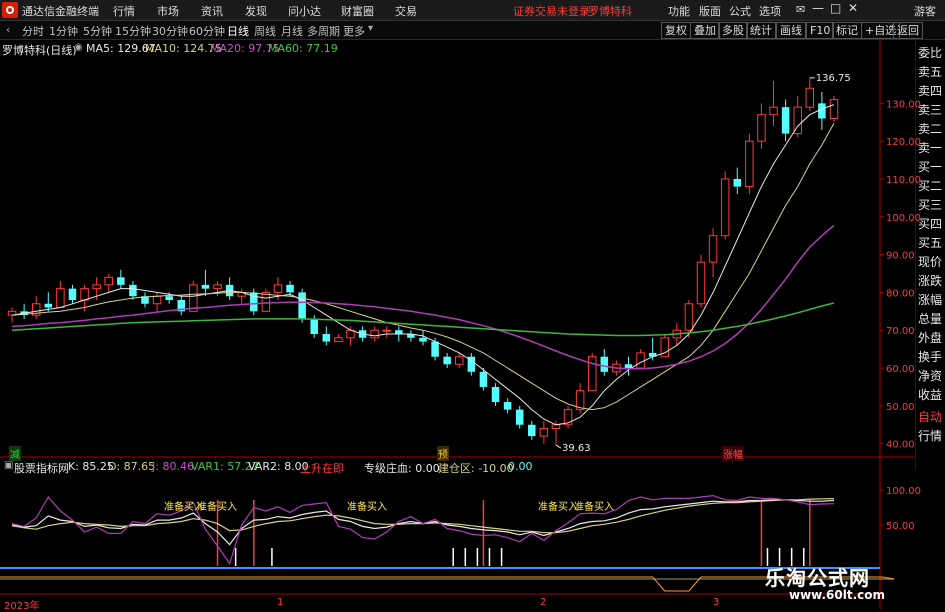  Describe the element at coordinates (903, 142) in the screenshot. I see `y-tick-label: 120.00` at that location.